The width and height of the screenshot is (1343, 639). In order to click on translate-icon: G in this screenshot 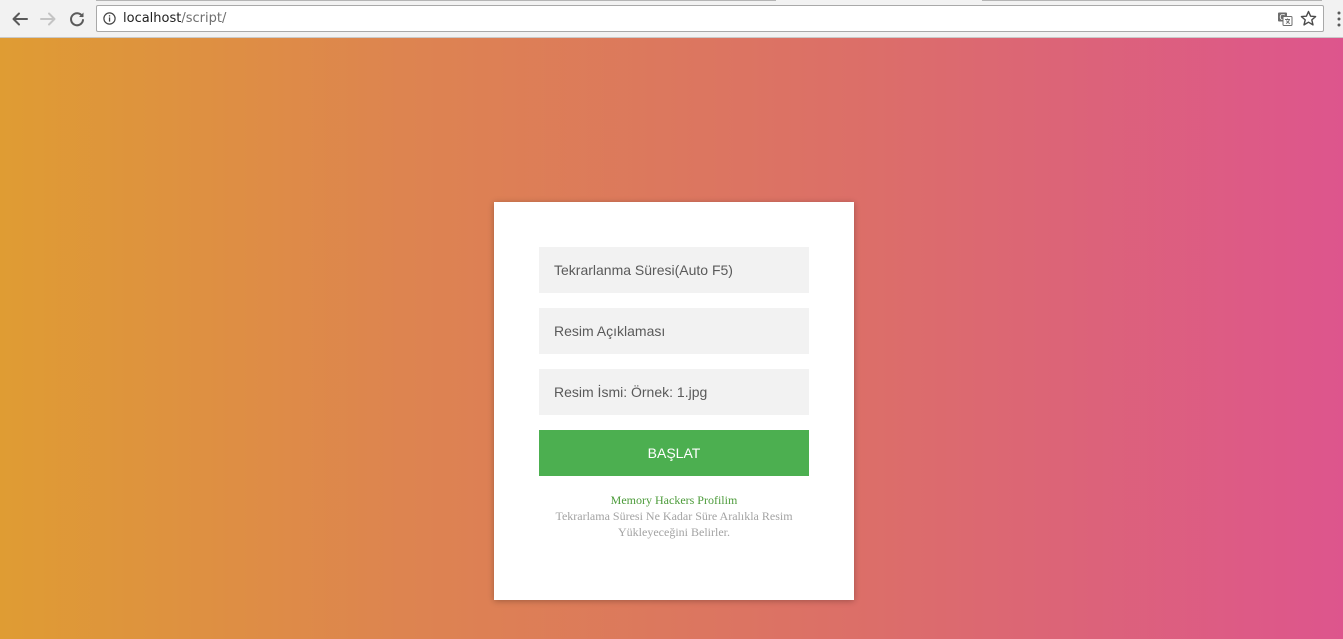, I will do `click(1285, 19)`.